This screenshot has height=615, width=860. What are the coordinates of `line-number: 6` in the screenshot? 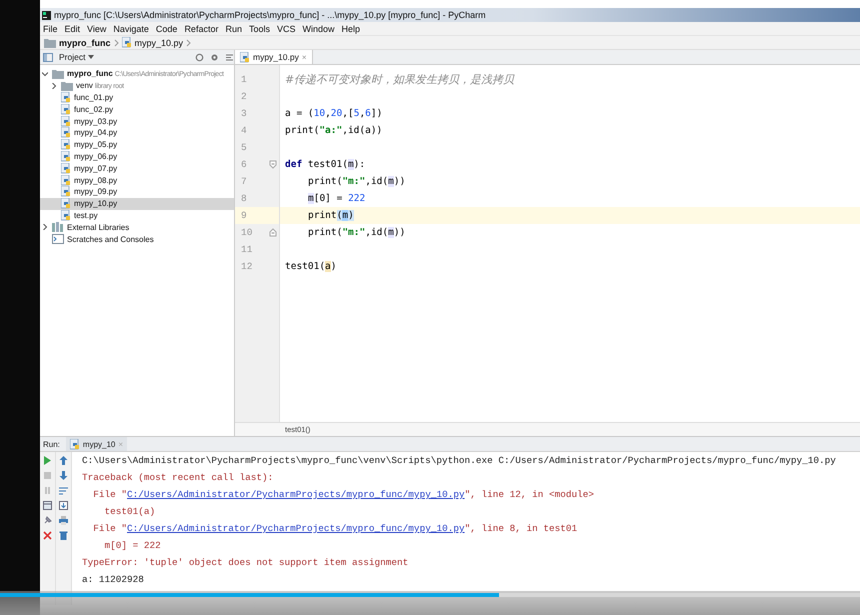 It's located at (244, 164).